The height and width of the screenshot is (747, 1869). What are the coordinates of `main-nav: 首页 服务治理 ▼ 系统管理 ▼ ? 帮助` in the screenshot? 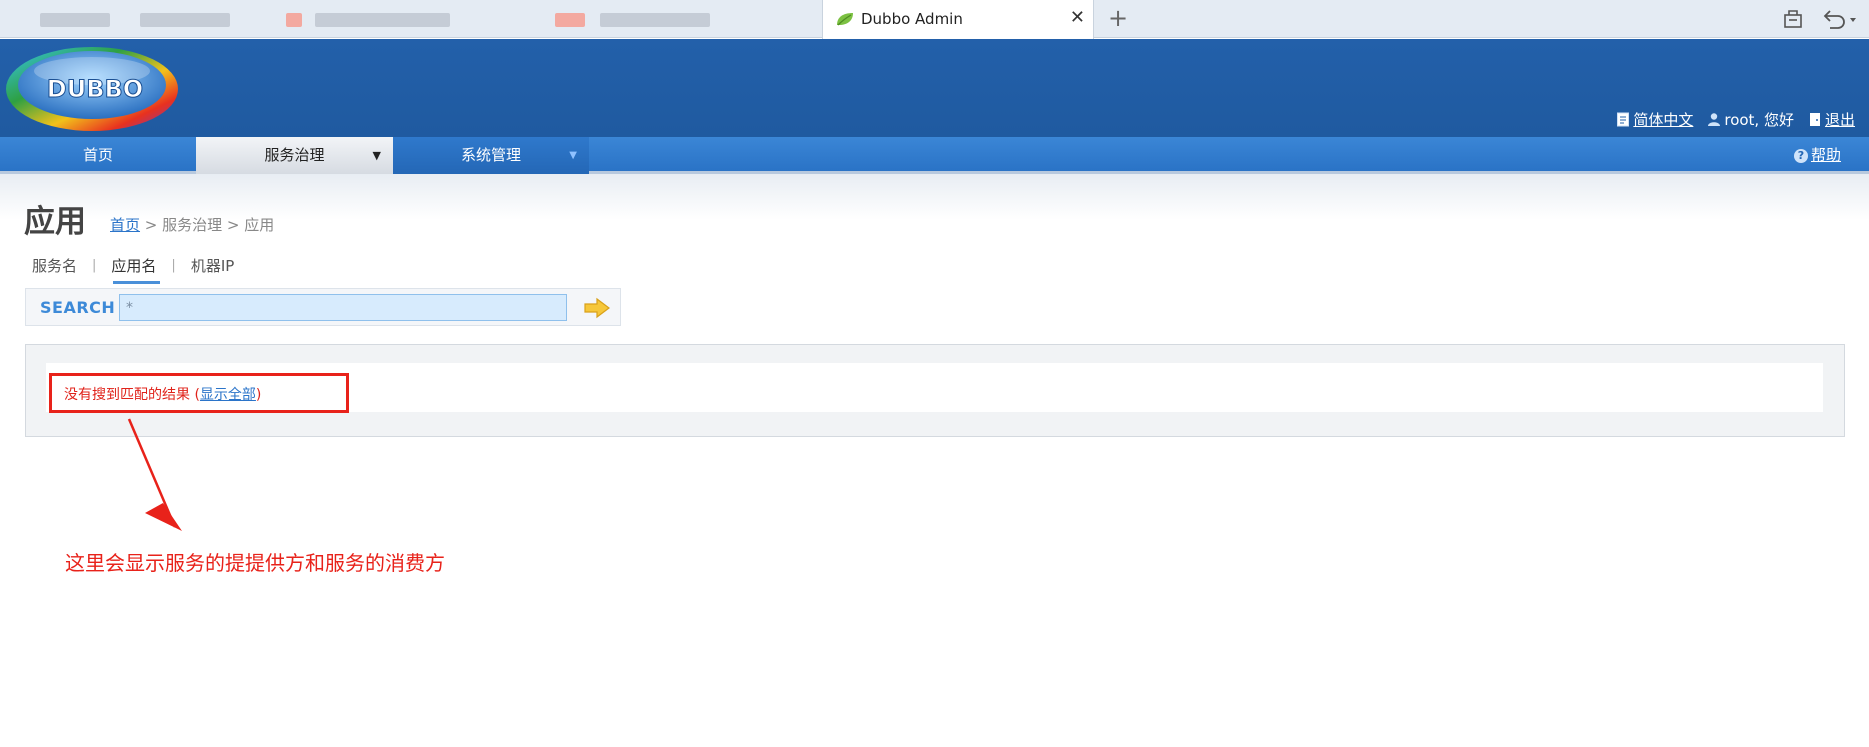 It's located at (934, 155).